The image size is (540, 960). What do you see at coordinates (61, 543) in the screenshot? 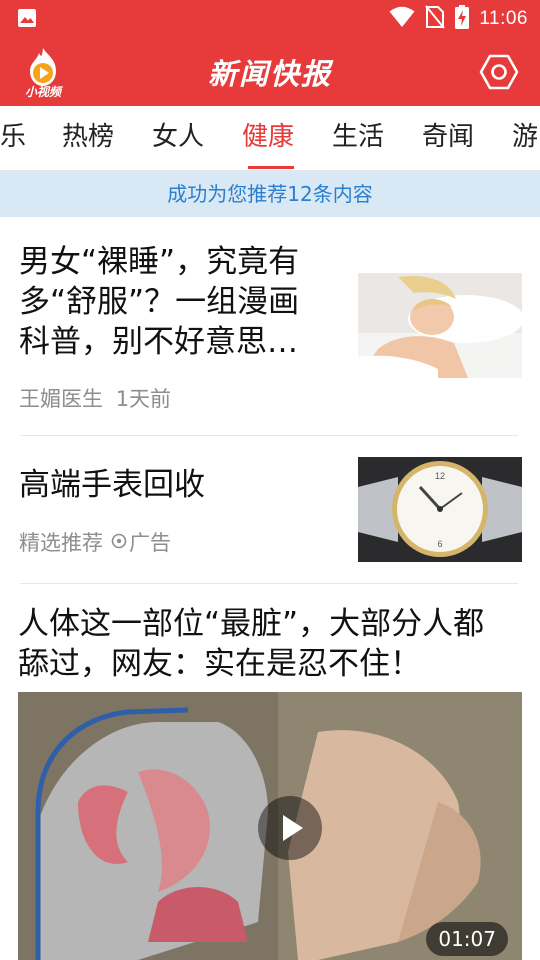
I see `ad-source: 精选推荐` at bounding box center [61, 543].